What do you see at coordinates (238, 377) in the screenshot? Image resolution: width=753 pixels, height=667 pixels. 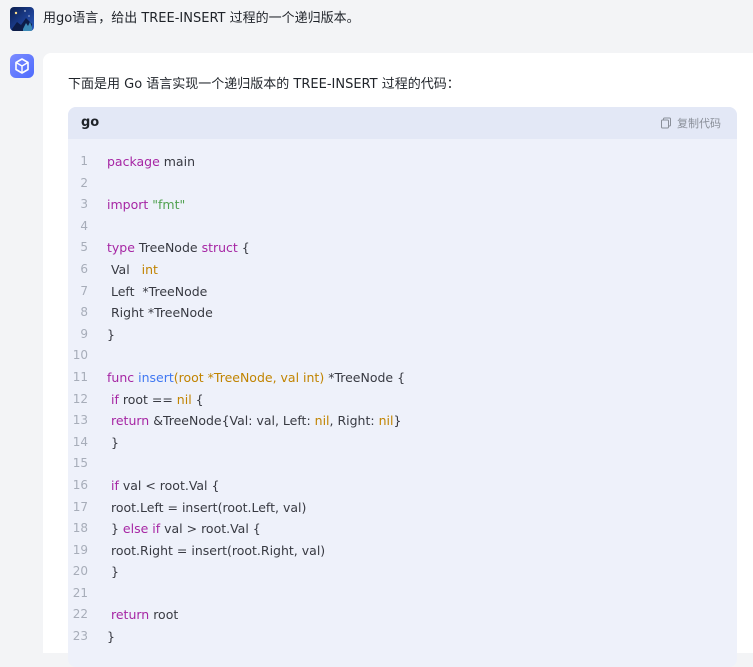 I see `code-token: (root *TreeNode, val` at bounding box center [238, 377].